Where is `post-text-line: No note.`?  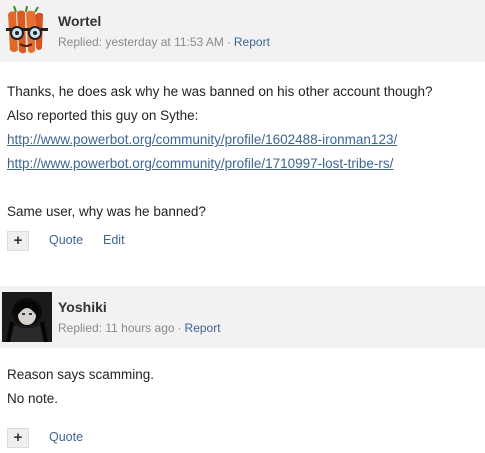
post-text-line: No note. is located at coordinates (33, 398).